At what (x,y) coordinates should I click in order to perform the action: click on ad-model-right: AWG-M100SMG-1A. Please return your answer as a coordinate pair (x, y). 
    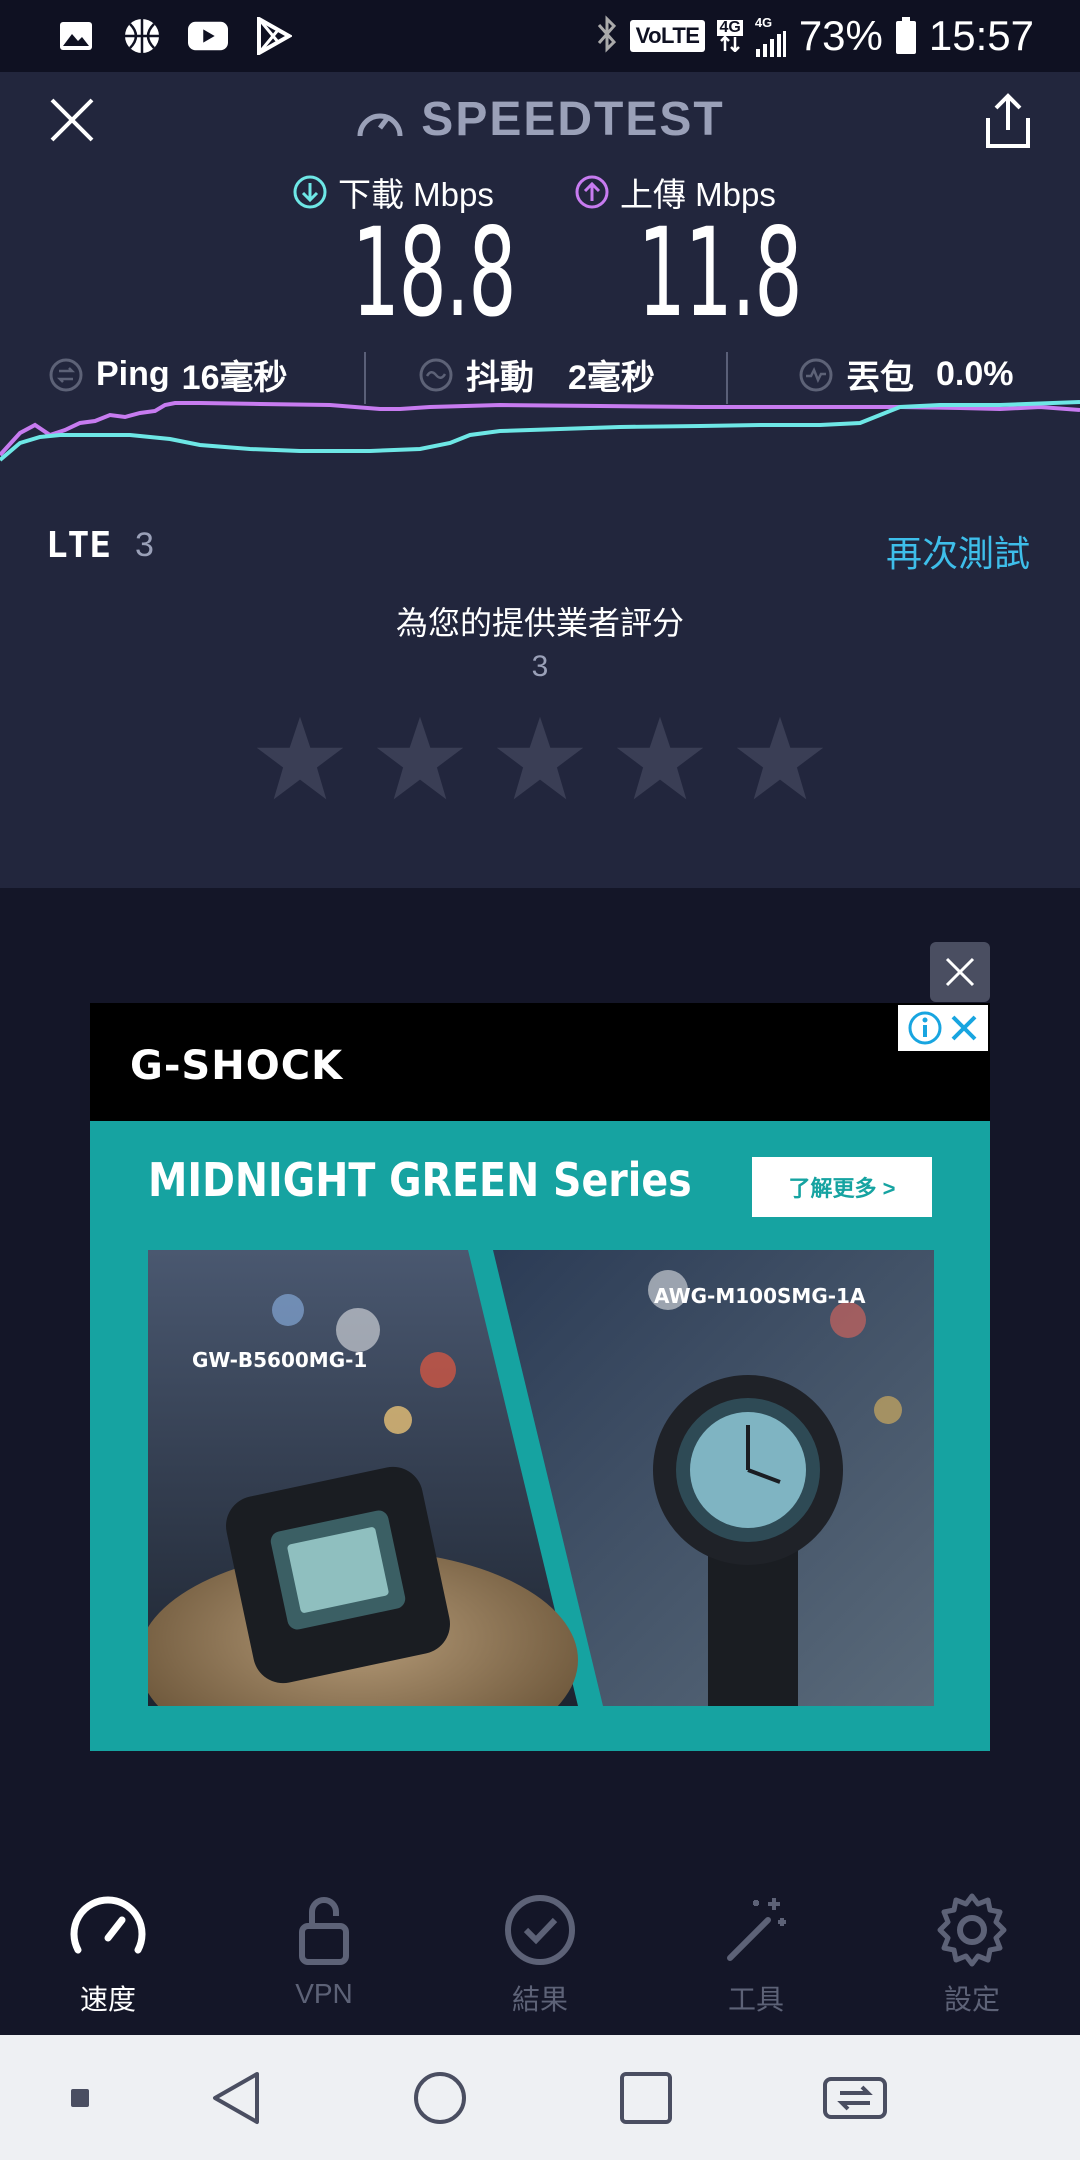
    Looking at the image, I should click on (760, 1296).